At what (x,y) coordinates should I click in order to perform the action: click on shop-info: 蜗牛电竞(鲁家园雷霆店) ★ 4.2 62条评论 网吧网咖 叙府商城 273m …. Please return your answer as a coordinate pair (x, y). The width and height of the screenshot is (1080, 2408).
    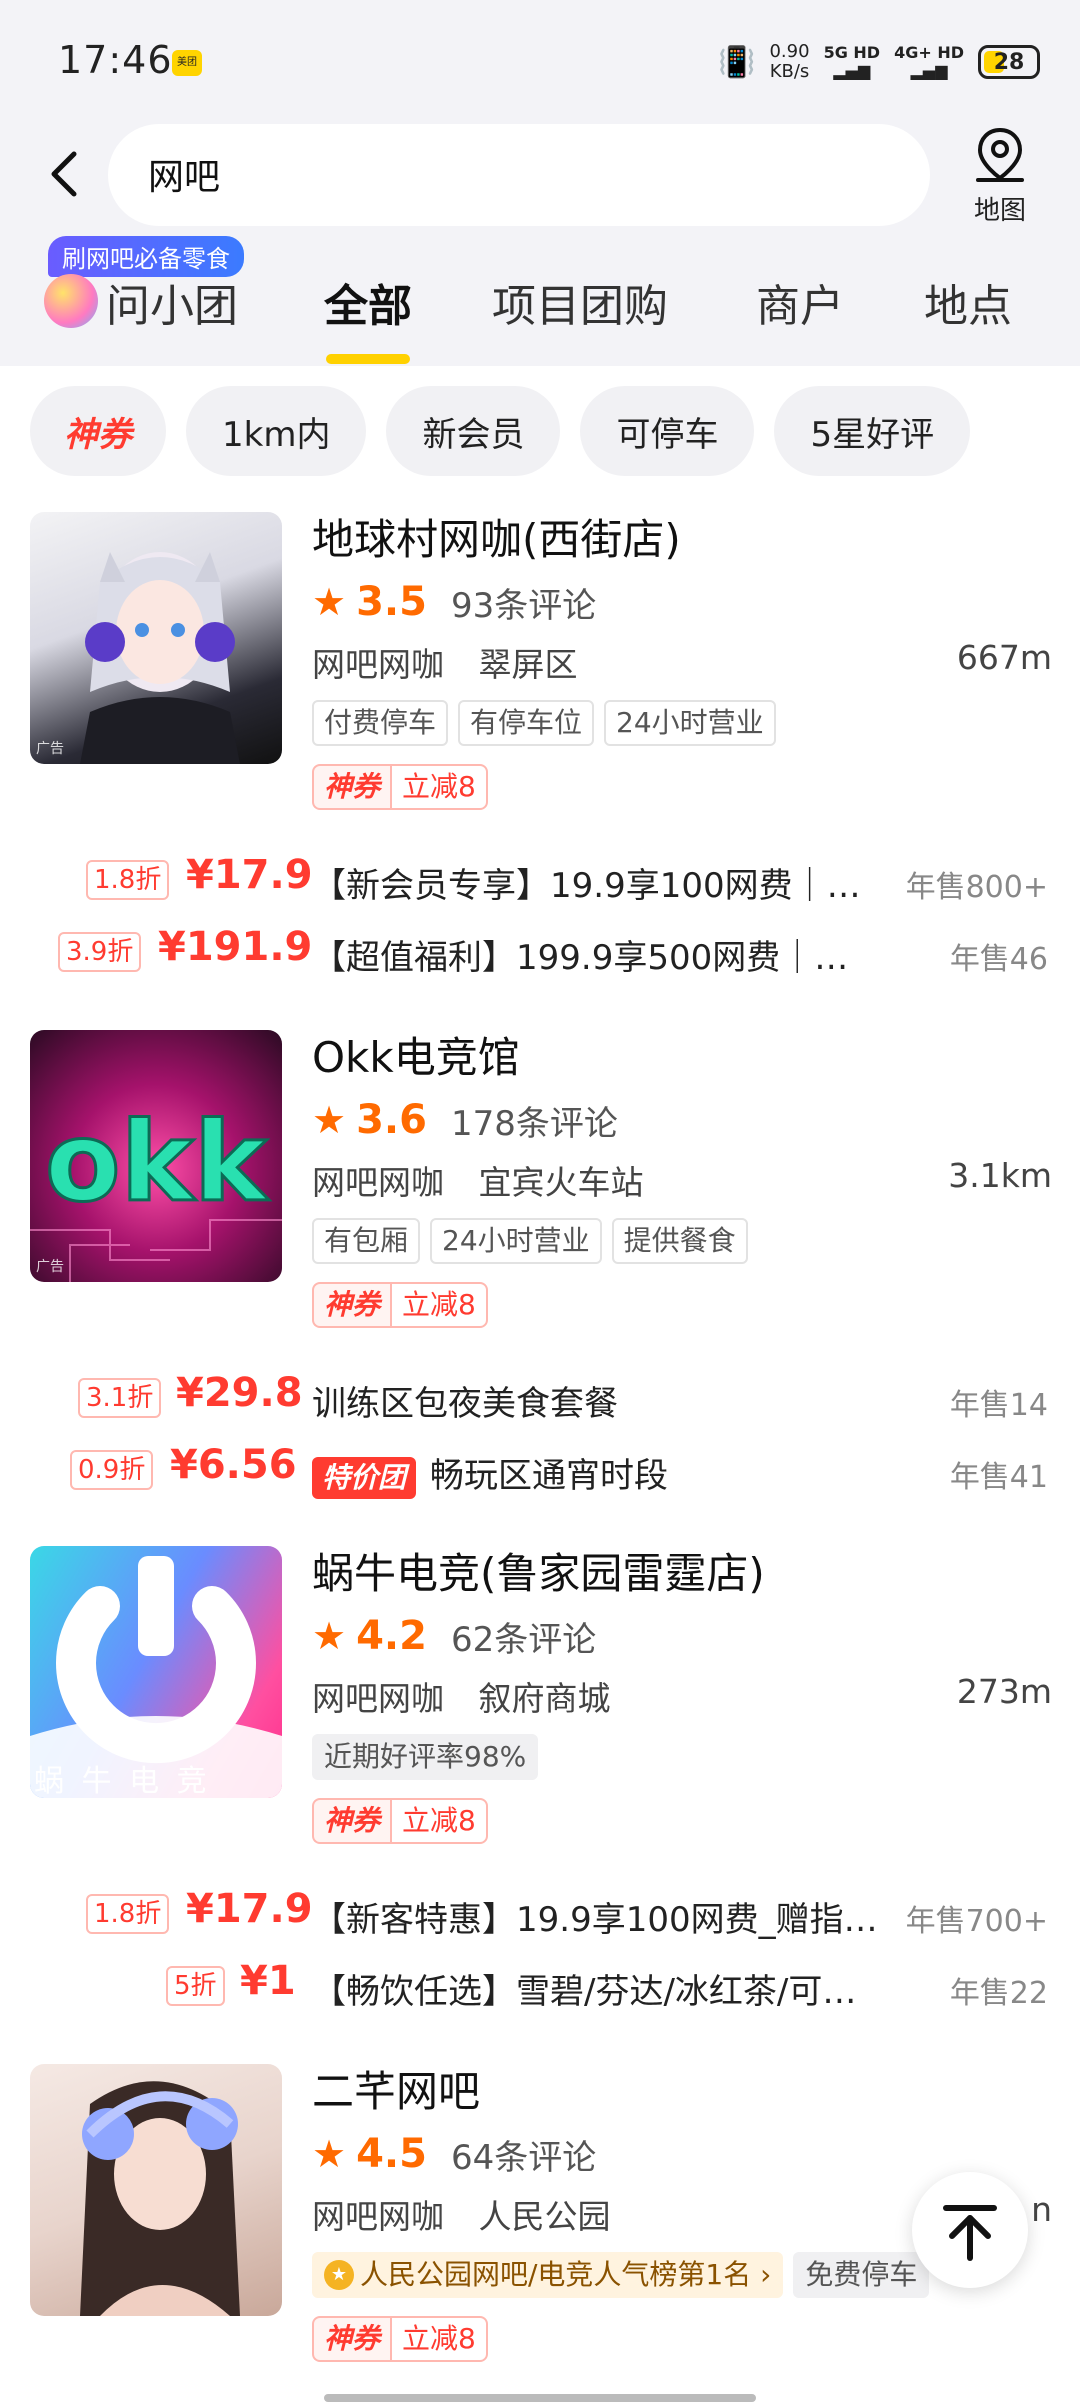
    Looking at the image, I should click on (682, 1696).